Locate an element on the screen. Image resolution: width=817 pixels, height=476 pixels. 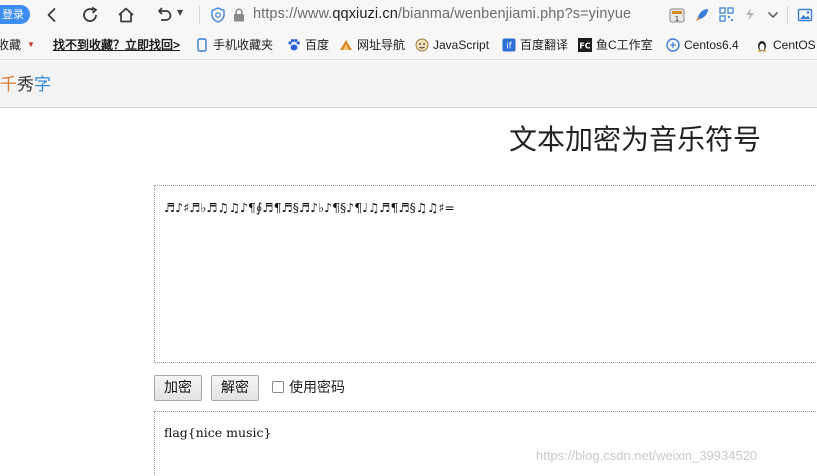
translate-icon: if is located at coordinates (509, 45).